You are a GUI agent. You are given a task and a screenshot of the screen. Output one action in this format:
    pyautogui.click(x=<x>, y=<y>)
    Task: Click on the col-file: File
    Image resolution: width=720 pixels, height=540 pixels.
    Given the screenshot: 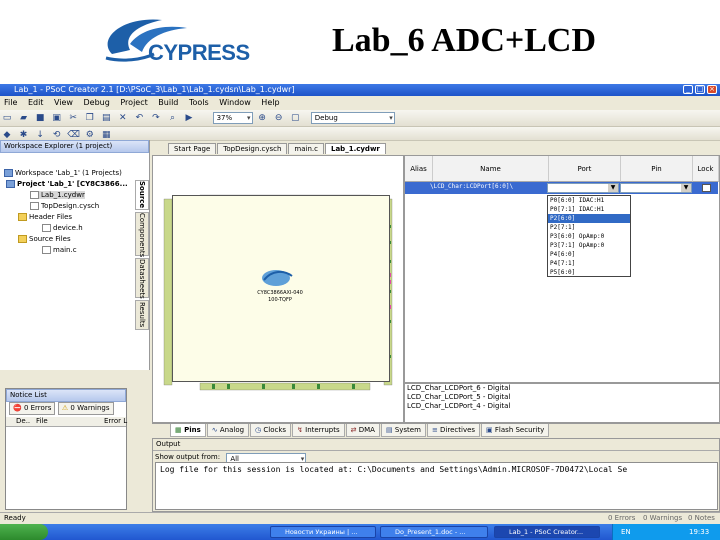 What is the action you would take?
    pyautogui.click(x=42, y=421)
    